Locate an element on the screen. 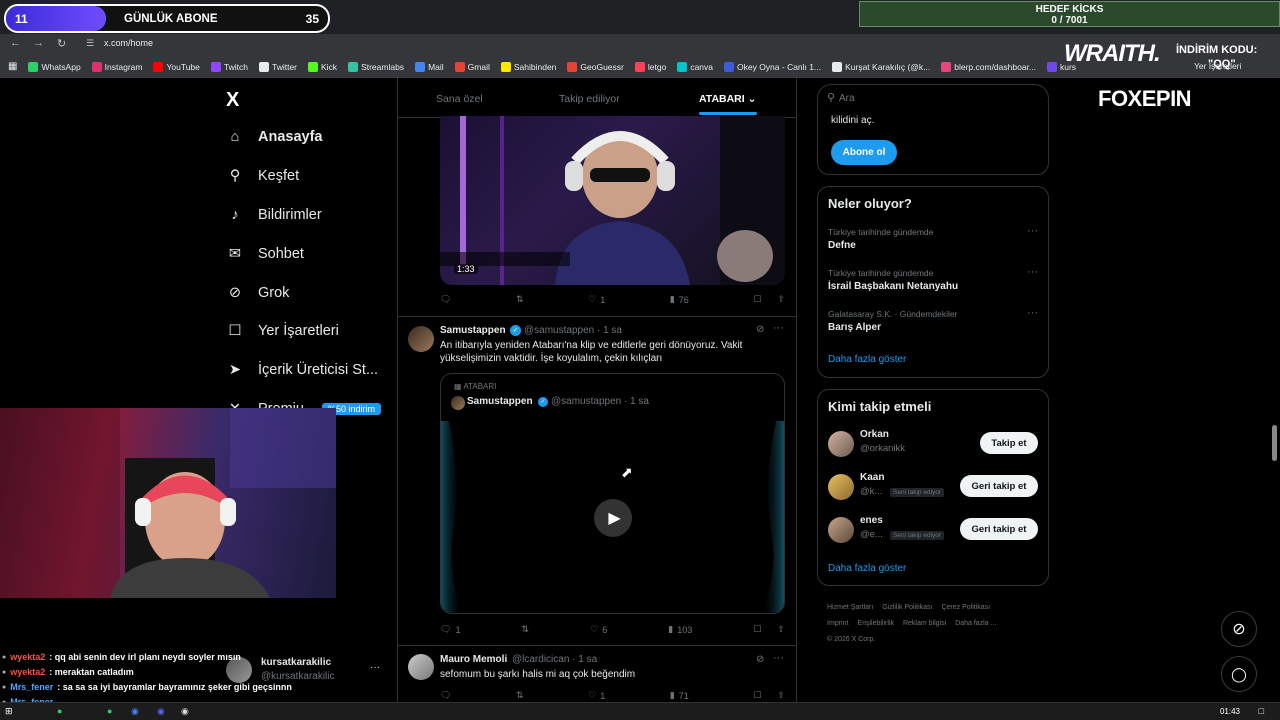  quote-video-player: ▶ is located at coordinates (612, 517).